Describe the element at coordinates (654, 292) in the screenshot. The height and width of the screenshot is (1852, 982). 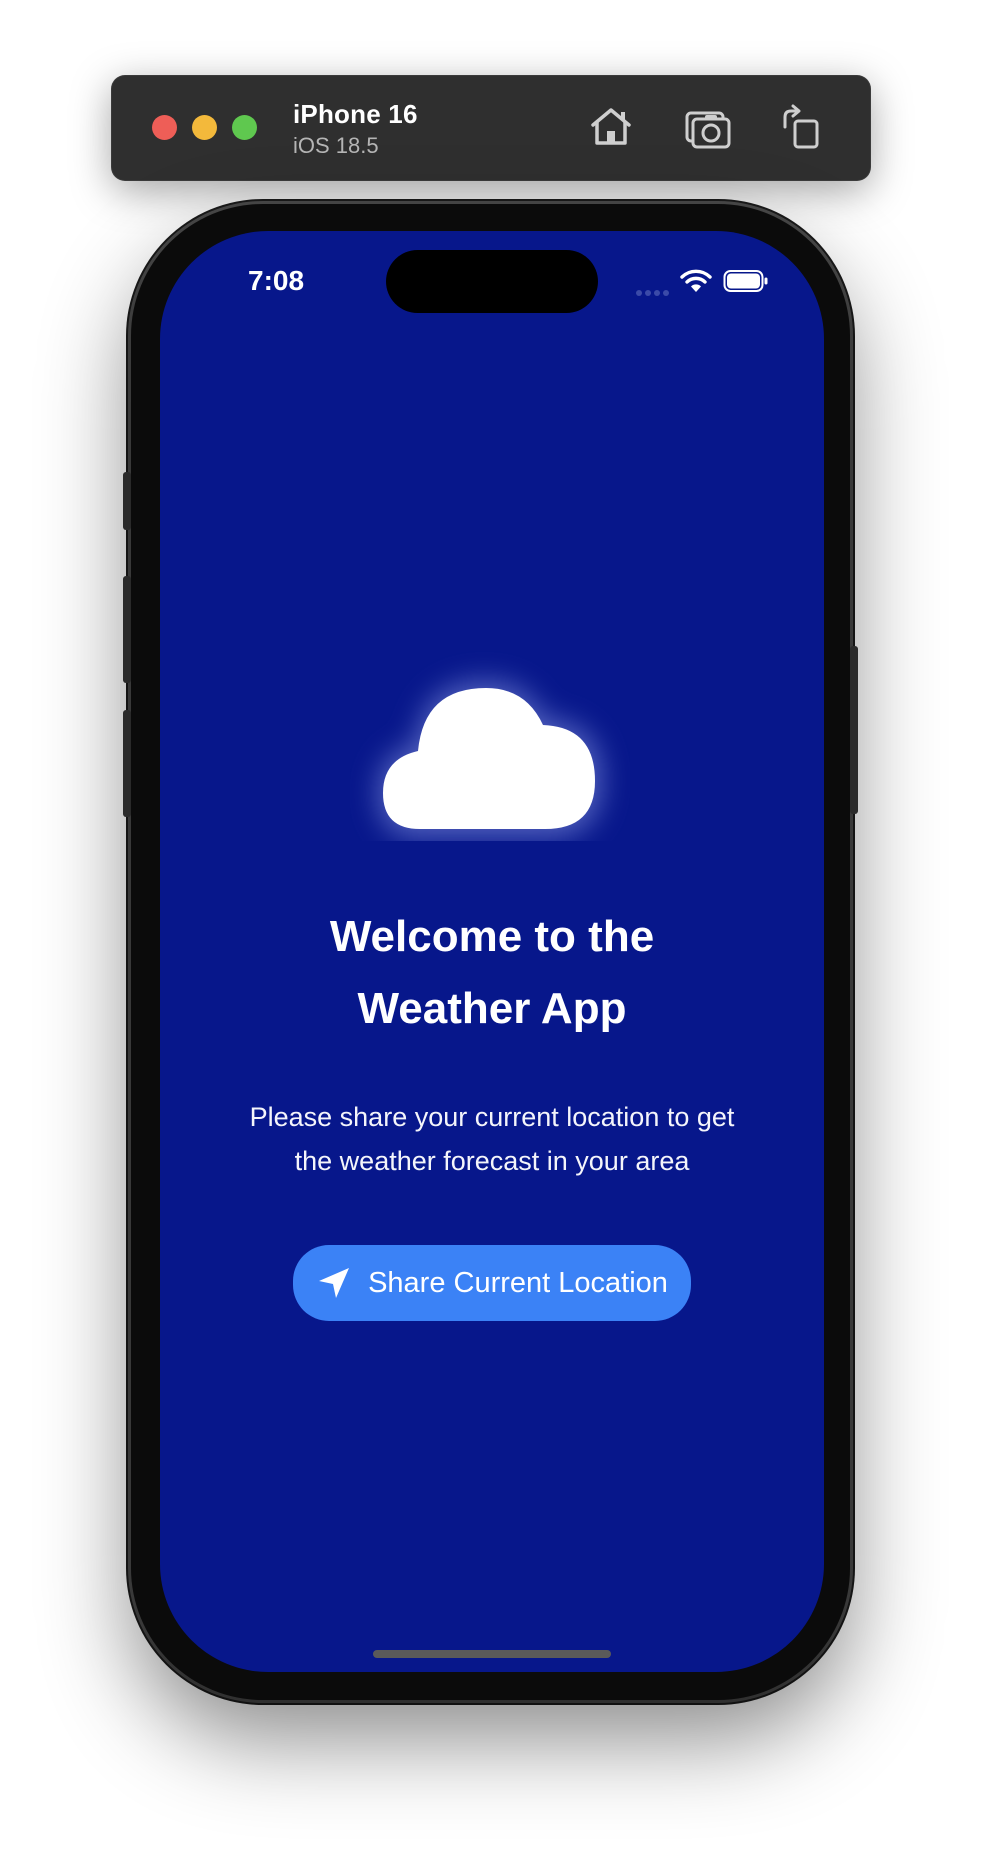
I see `cellular-signal-icon` at that location.